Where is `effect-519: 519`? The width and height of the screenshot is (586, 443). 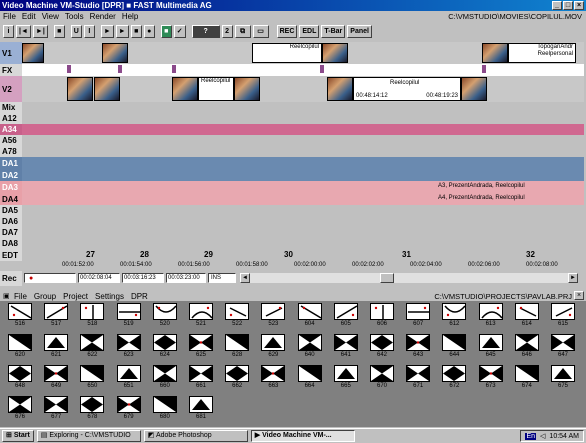 effect-519: 519 is located at coordinates (129, 315).